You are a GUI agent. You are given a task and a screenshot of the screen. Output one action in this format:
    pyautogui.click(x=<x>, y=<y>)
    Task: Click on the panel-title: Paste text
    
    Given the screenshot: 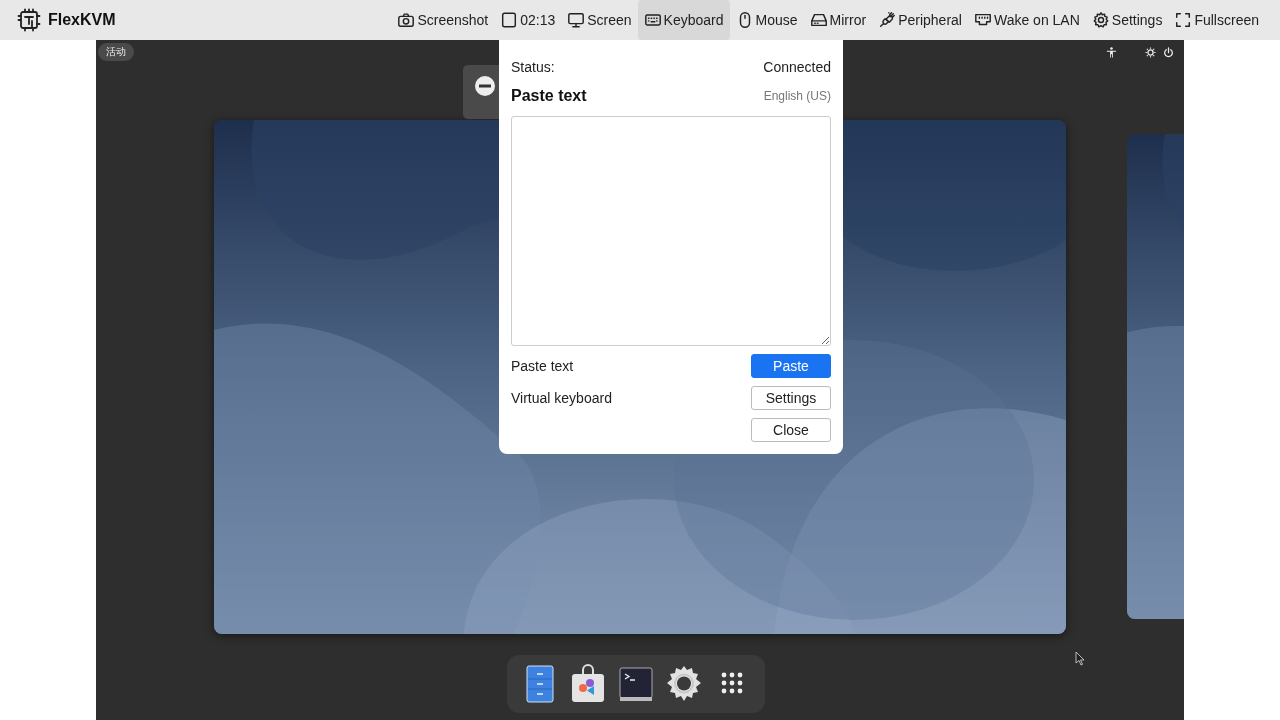 What is the action you would take?
    pyautogui.click(x=549, y=96)
    